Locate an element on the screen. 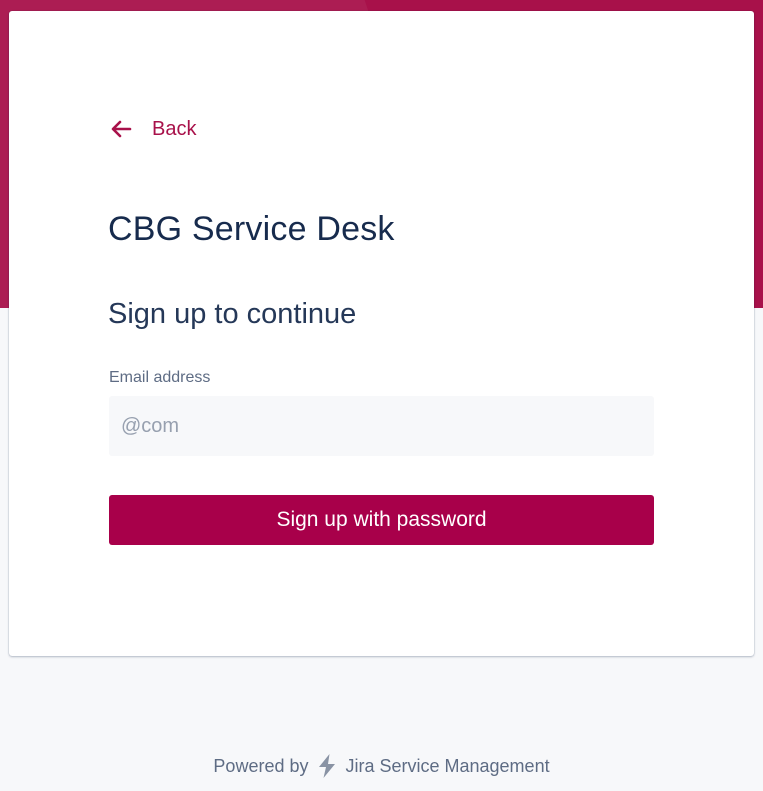 The image size is (763, 791). sign-up-with-password-button: Sign up with password is located at coordinates (381, 520).